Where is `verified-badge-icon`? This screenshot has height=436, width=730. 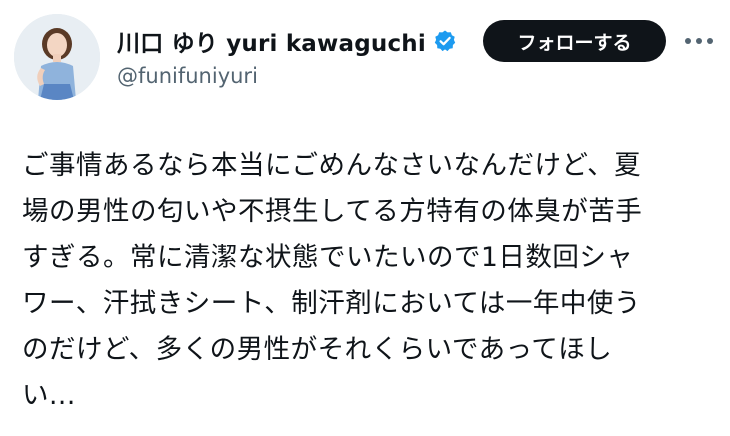
verified-badge-icon is located at coordinates (445, 41).